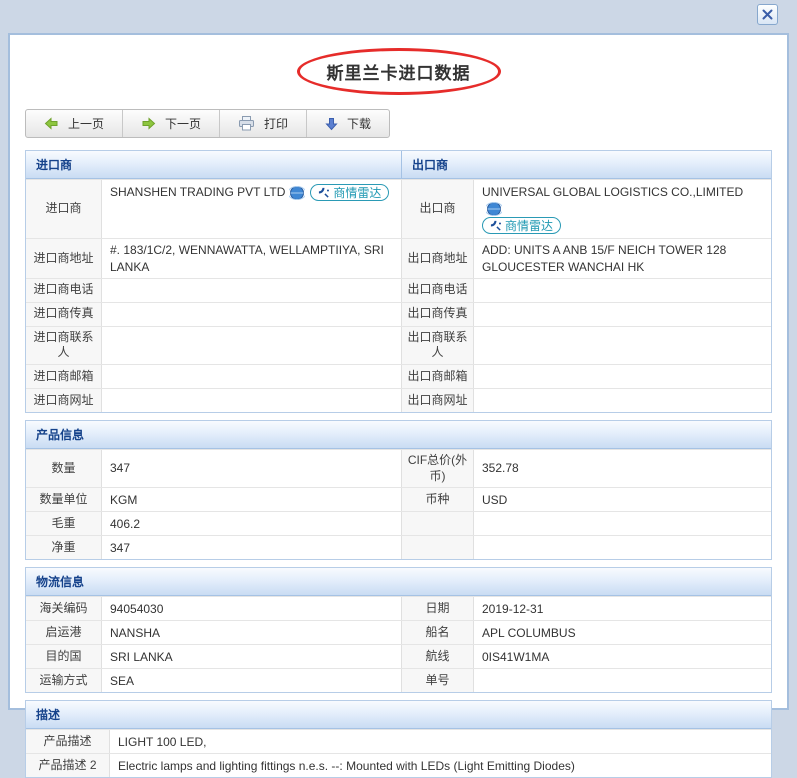  I want to click on field-label: 出口商电话, so click(437, 290).